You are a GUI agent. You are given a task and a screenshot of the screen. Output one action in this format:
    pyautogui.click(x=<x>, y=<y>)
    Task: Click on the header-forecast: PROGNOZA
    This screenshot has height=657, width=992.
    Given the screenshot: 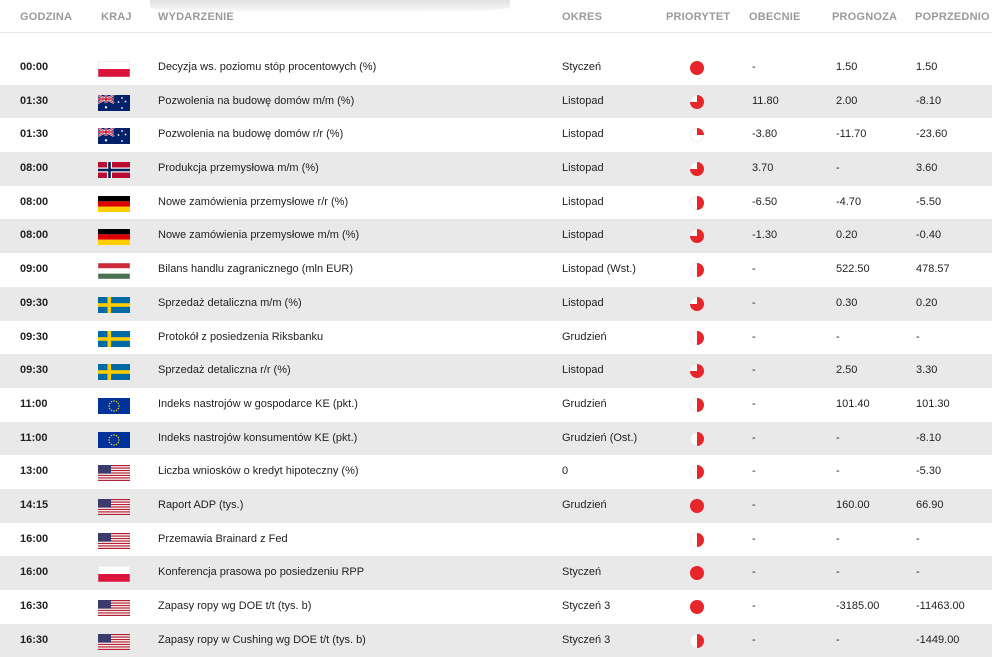 What is the action you would take?
    pyautogui.click(x=864, y=17)
    